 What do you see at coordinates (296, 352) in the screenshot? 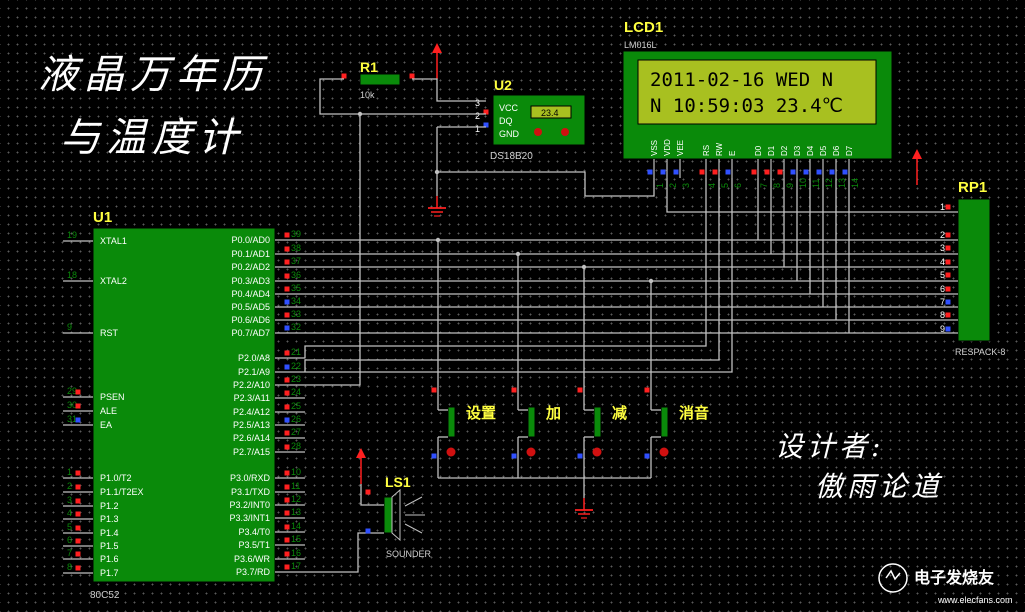
I see `u1-pin-number: 21` at bounding box center [296, 352].